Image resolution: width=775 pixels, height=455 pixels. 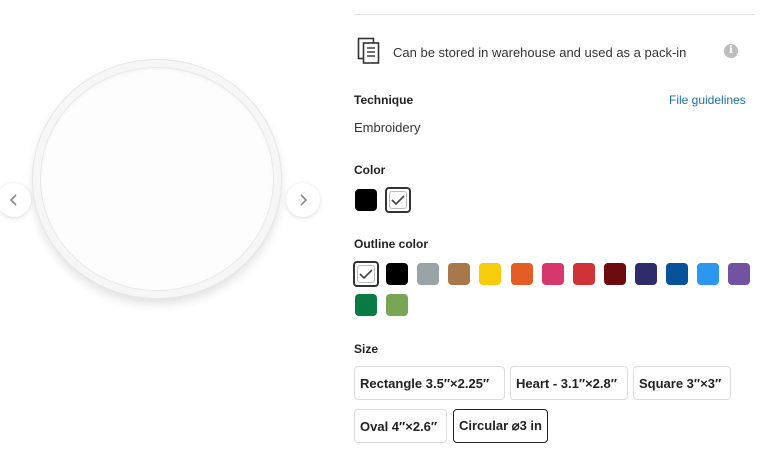 I want to click on size-option-button: Circular ⌀3 in, so click(x=500, y=426).